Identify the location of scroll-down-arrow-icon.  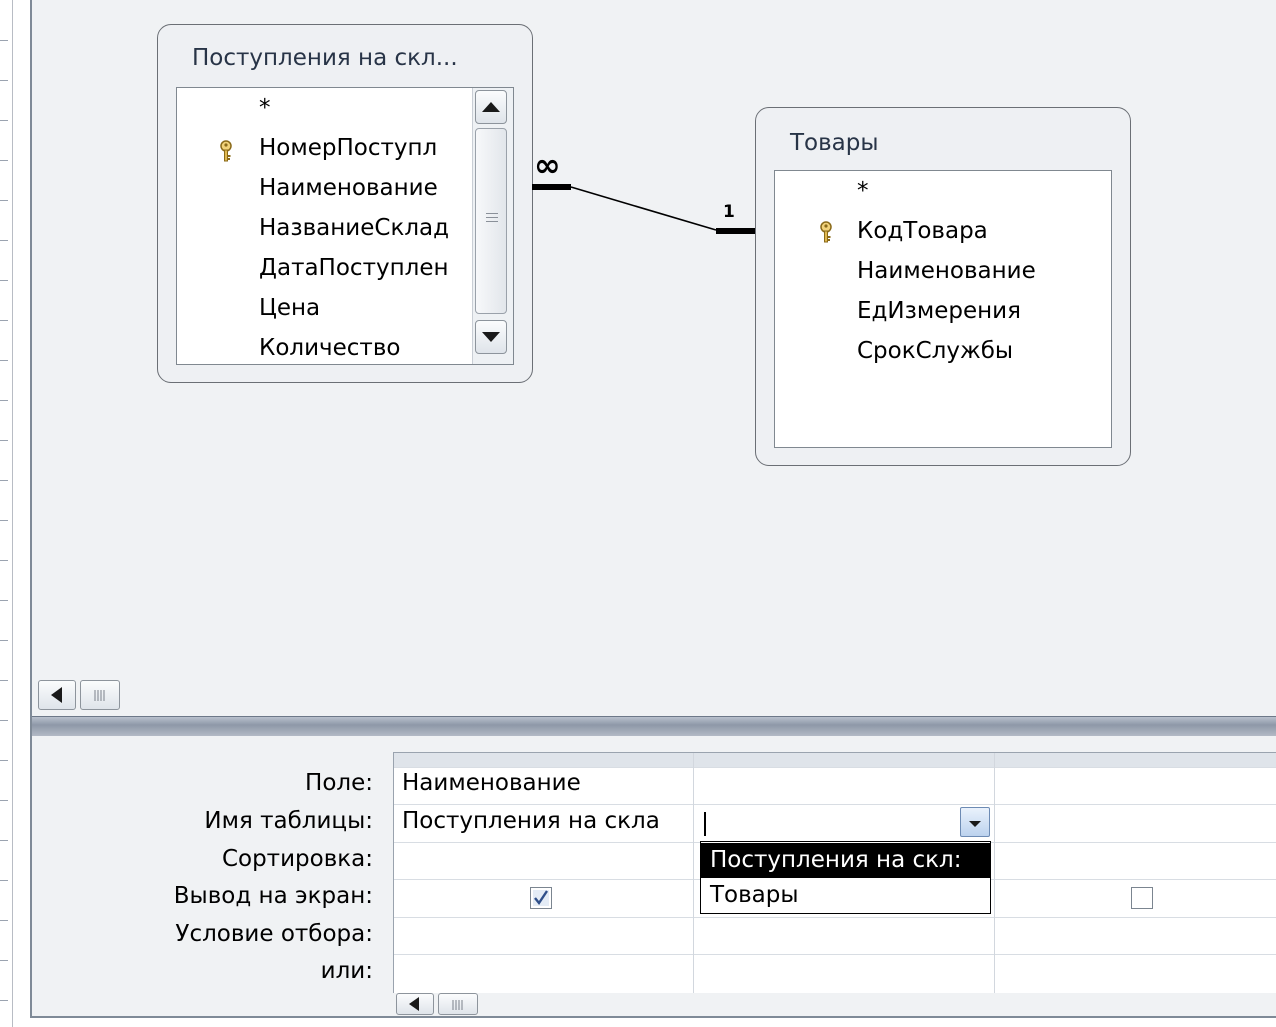
(491, 337).